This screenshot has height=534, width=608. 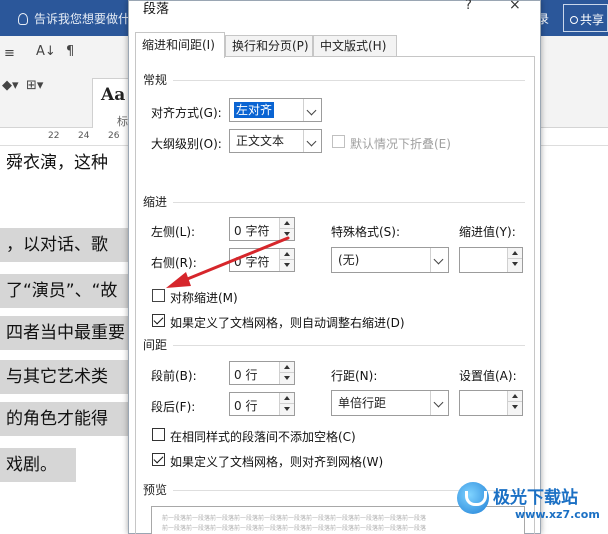 What do you see at coordinates (186, 144) in the screenshot?
I see `outline-level-label: 大纲级别(O):` at bounding box center [186, 144].